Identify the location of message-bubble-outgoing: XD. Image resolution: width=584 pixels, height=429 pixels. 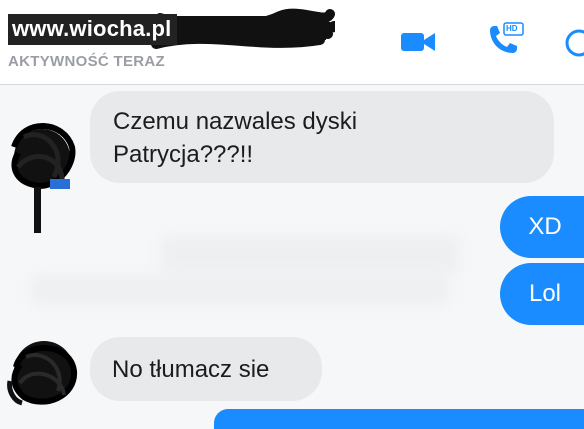
(542, 227).